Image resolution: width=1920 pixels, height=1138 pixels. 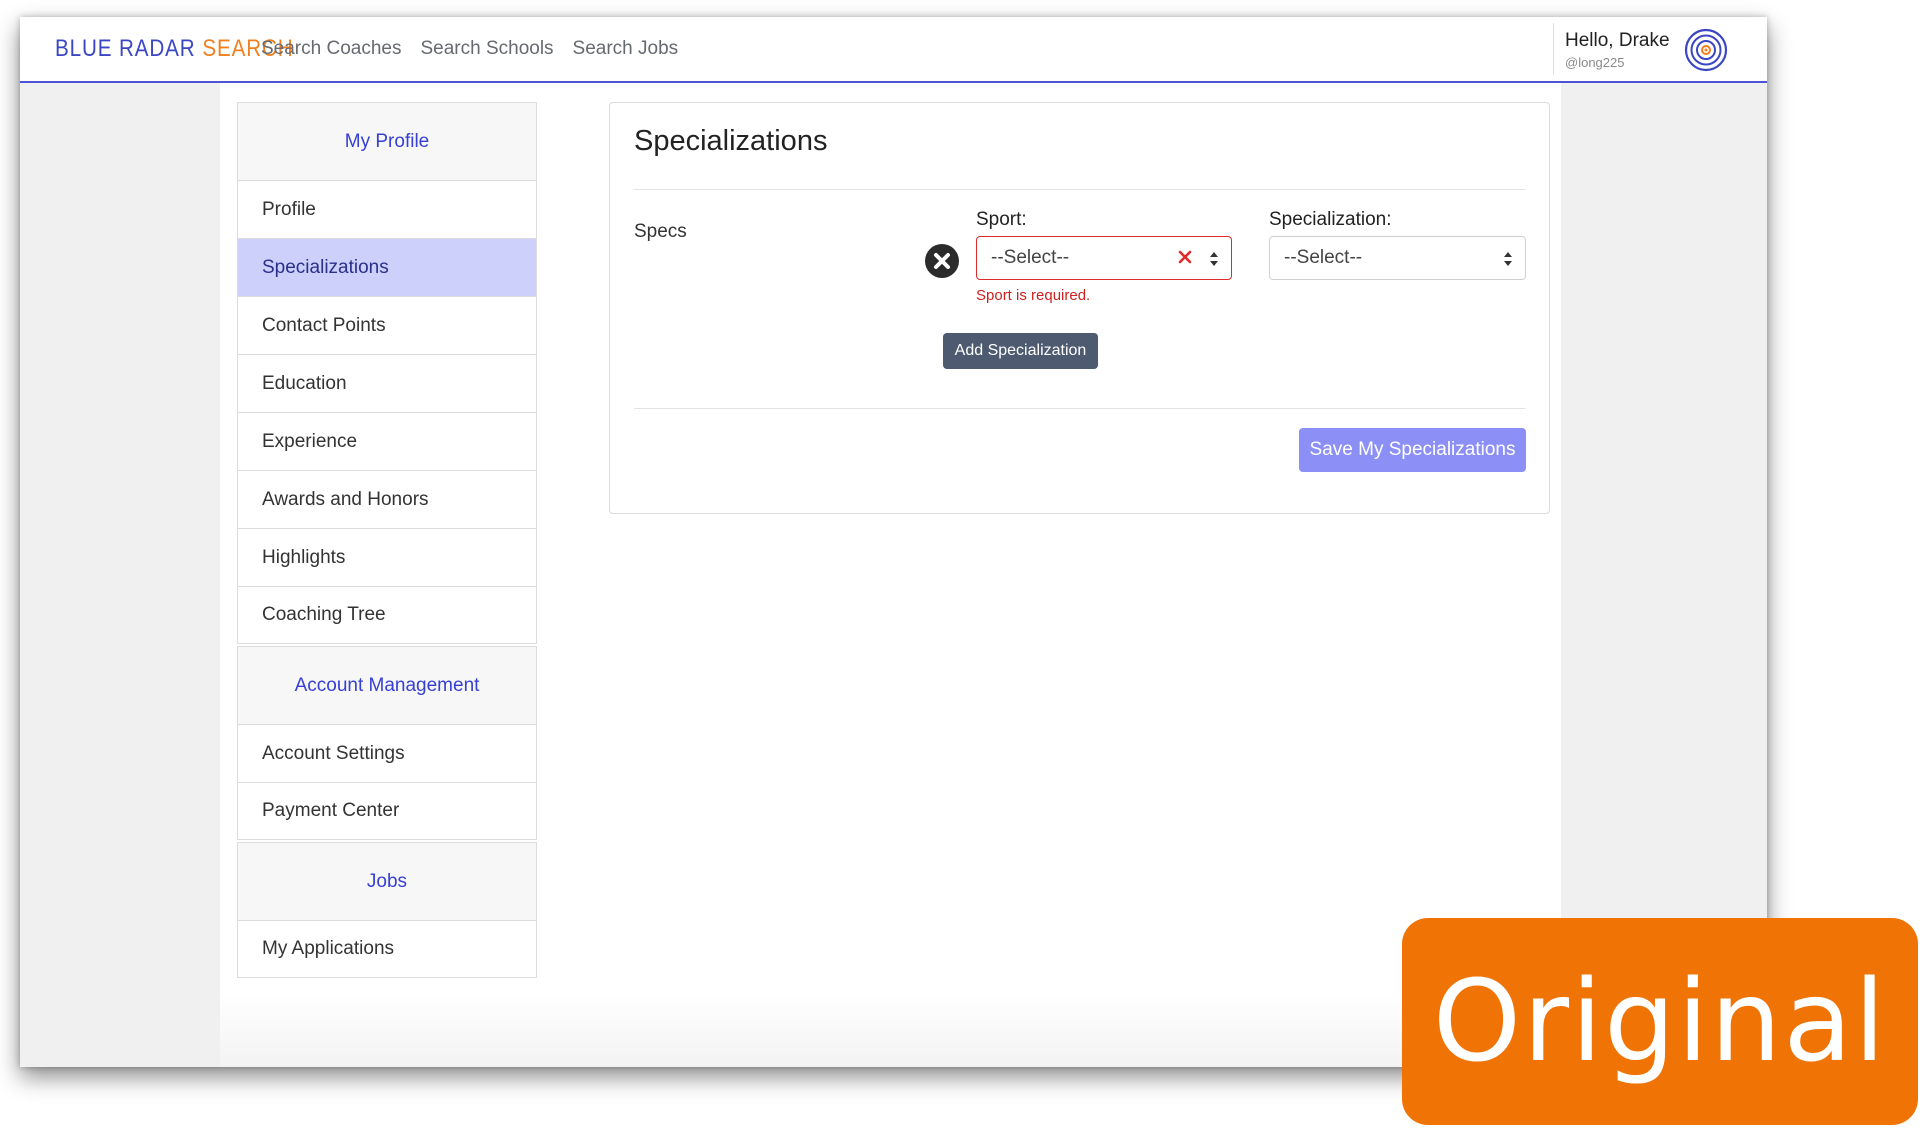 I want to click on sidebar-item-profile: Profile, so click(x=387, y=209).